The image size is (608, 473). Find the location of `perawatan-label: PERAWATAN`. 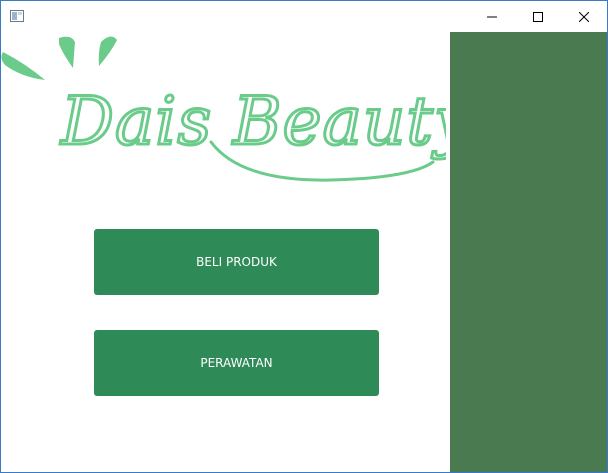

perawatan-label: PERAWATAN is located at coordinates (236, 363).